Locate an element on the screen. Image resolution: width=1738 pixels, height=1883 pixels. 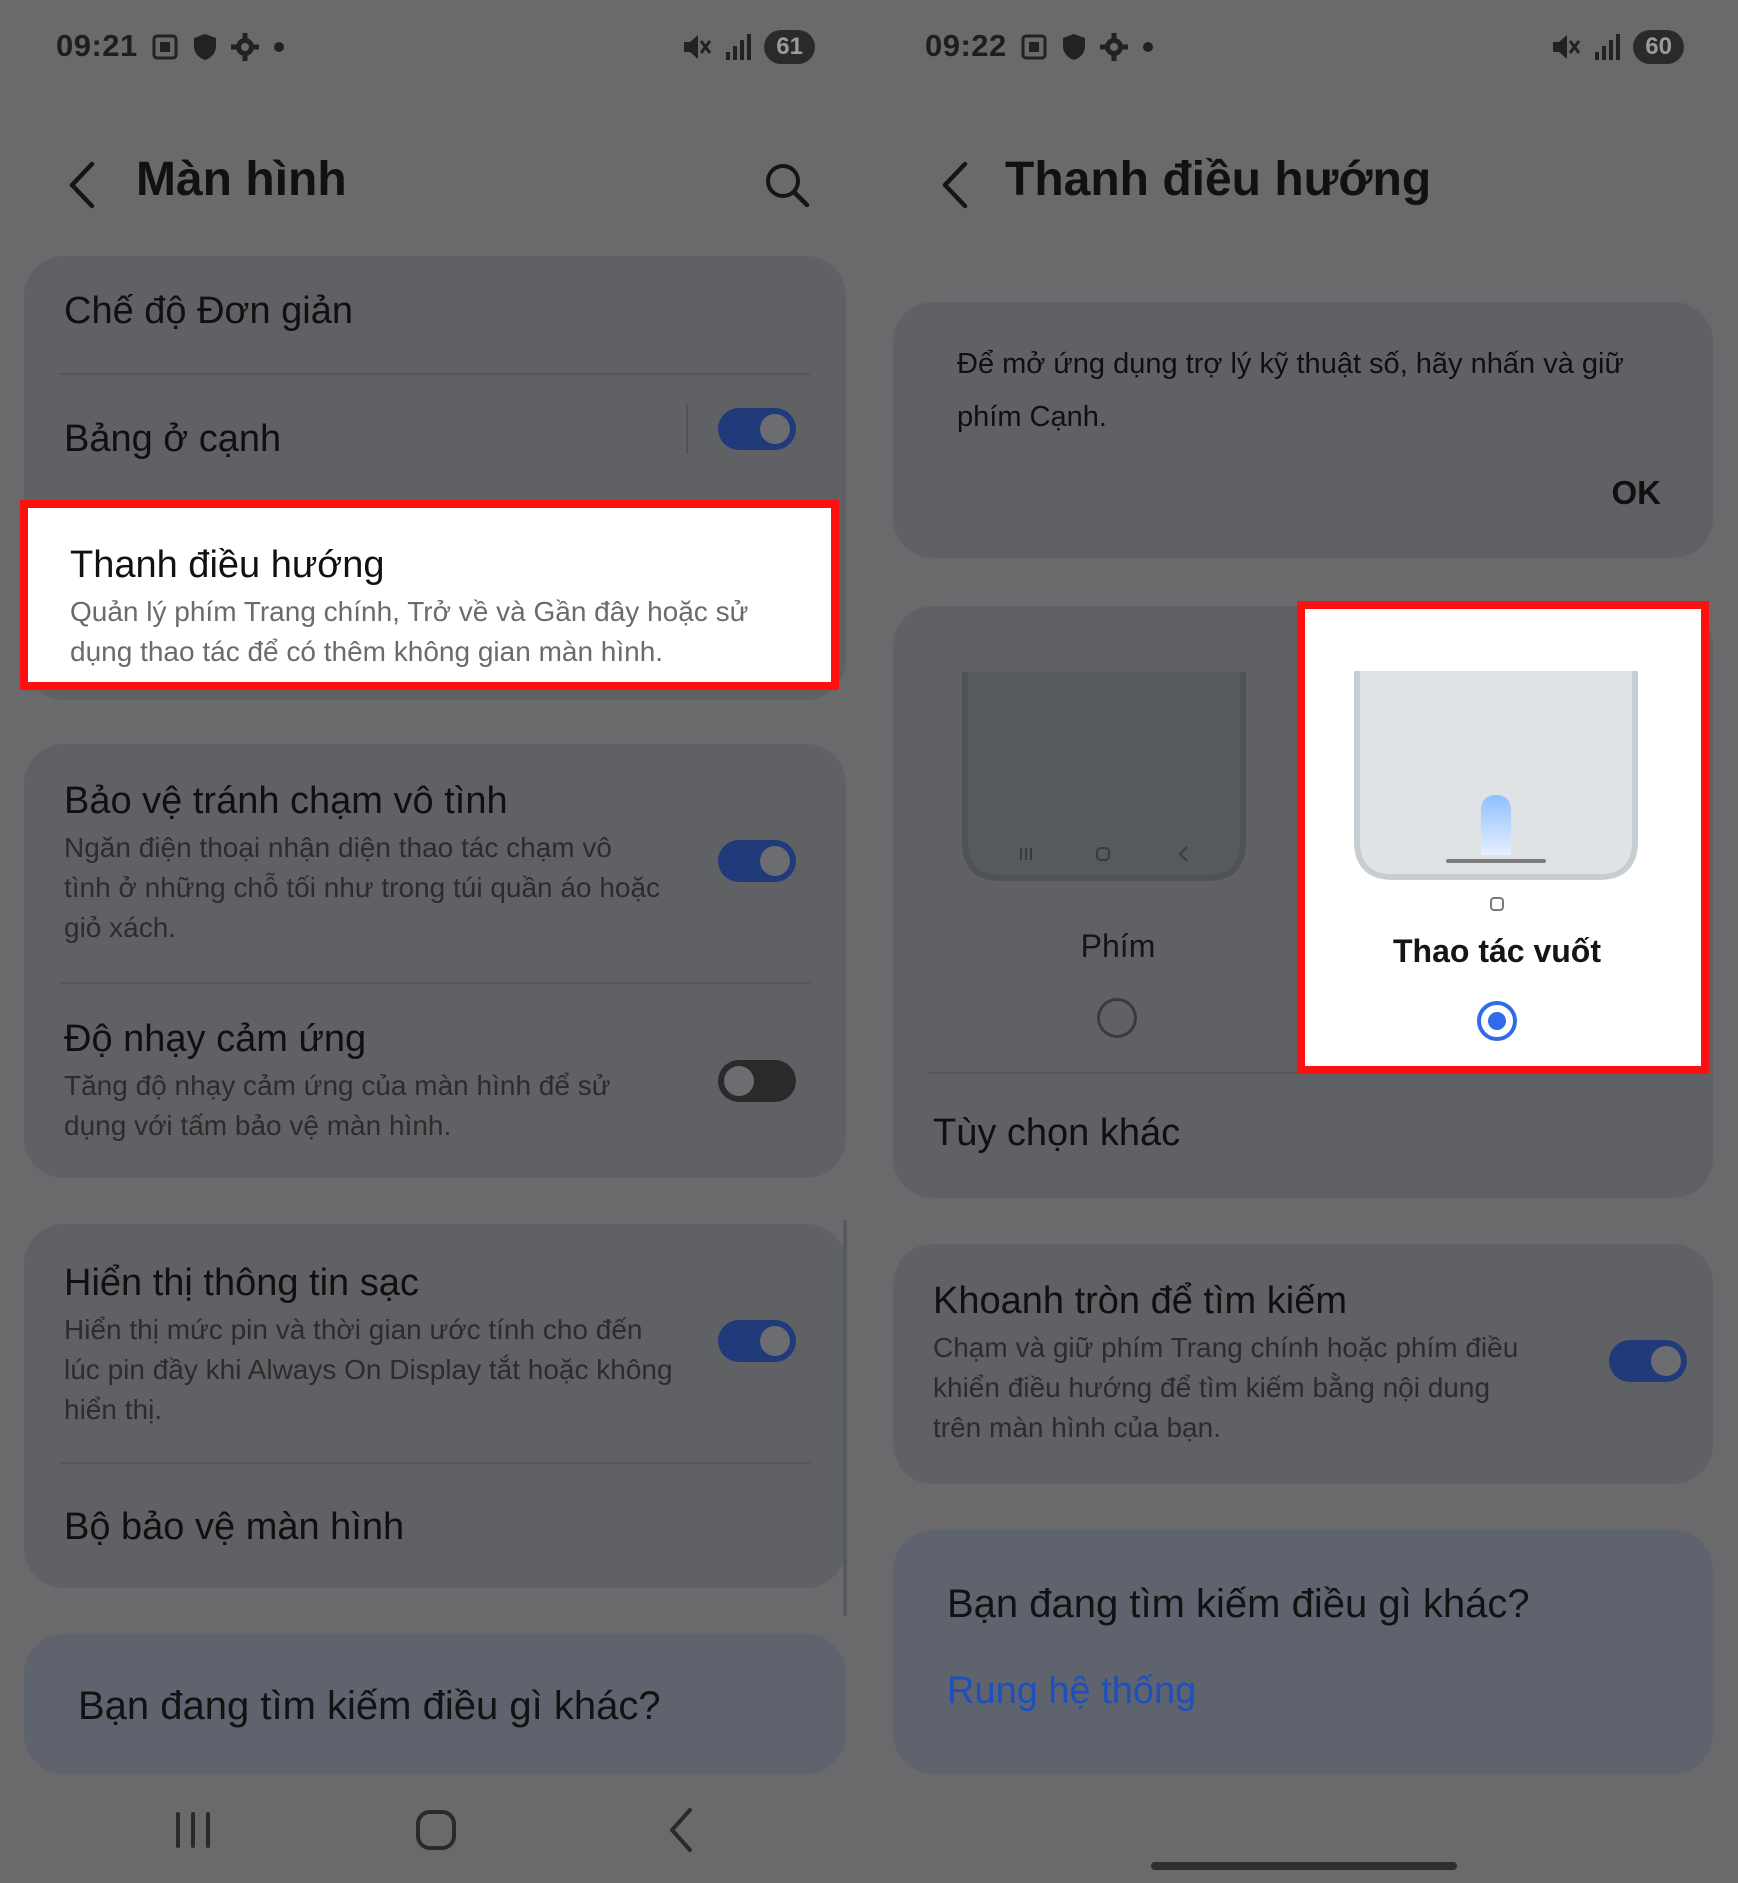
status-time: 09:21 is located at coordinates (97, 45).